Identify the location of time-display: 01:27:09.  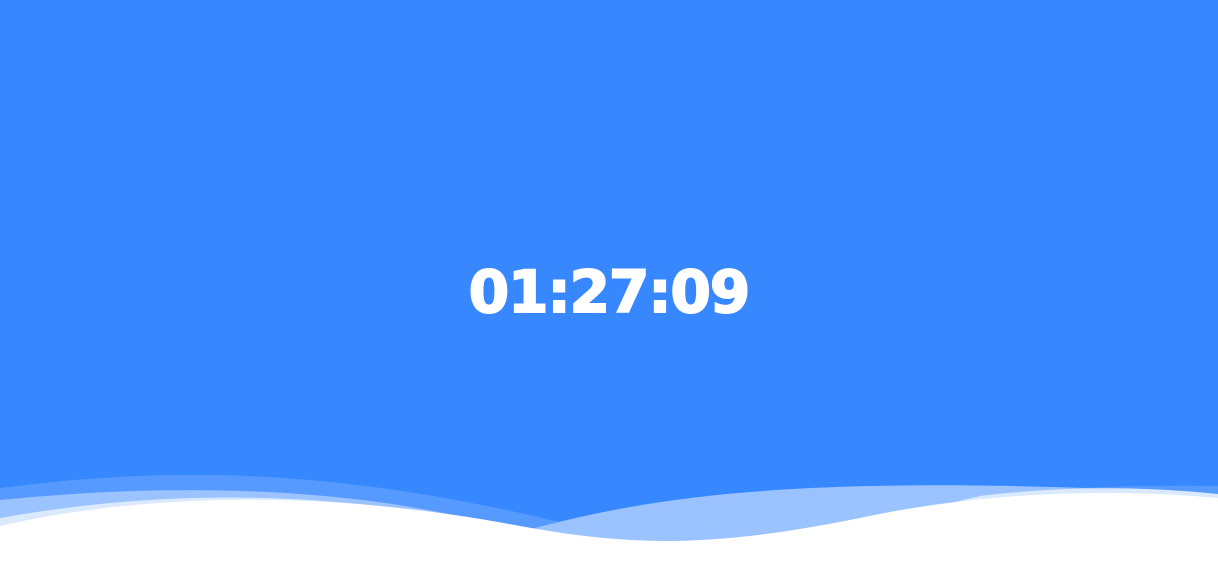
(610, 292).